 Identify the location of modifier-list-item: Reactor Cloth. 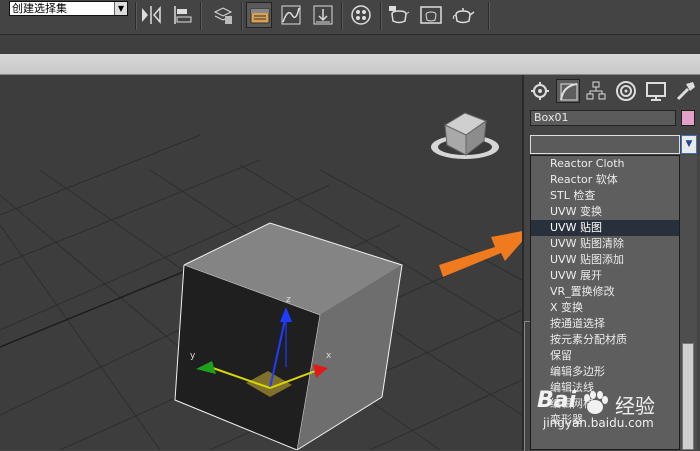
(605, 164).